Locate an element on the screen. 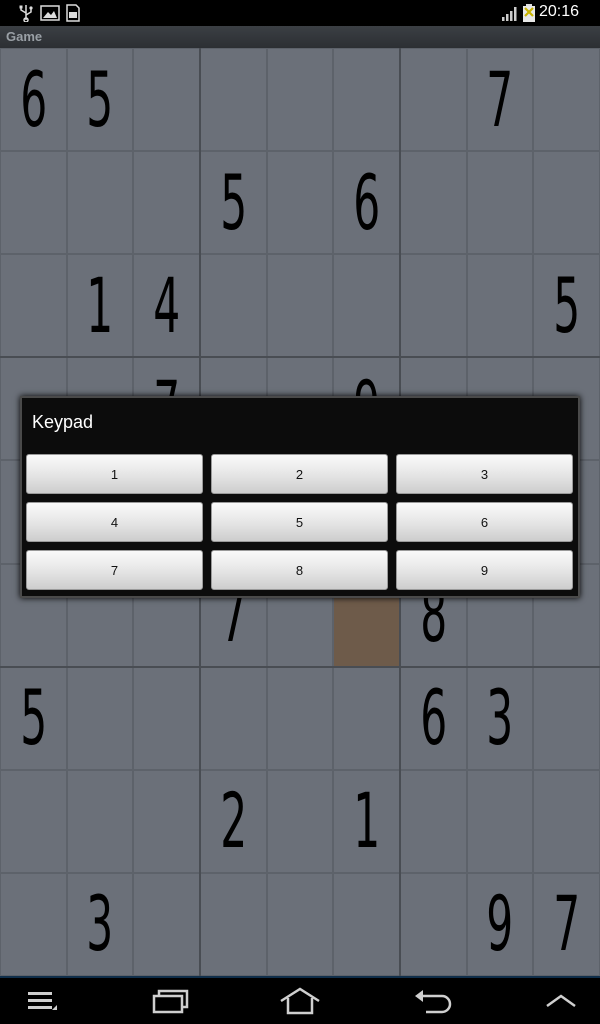 This screenshot has width=600, height=1024. sd-card-icon is located at coordinates (73, 13).